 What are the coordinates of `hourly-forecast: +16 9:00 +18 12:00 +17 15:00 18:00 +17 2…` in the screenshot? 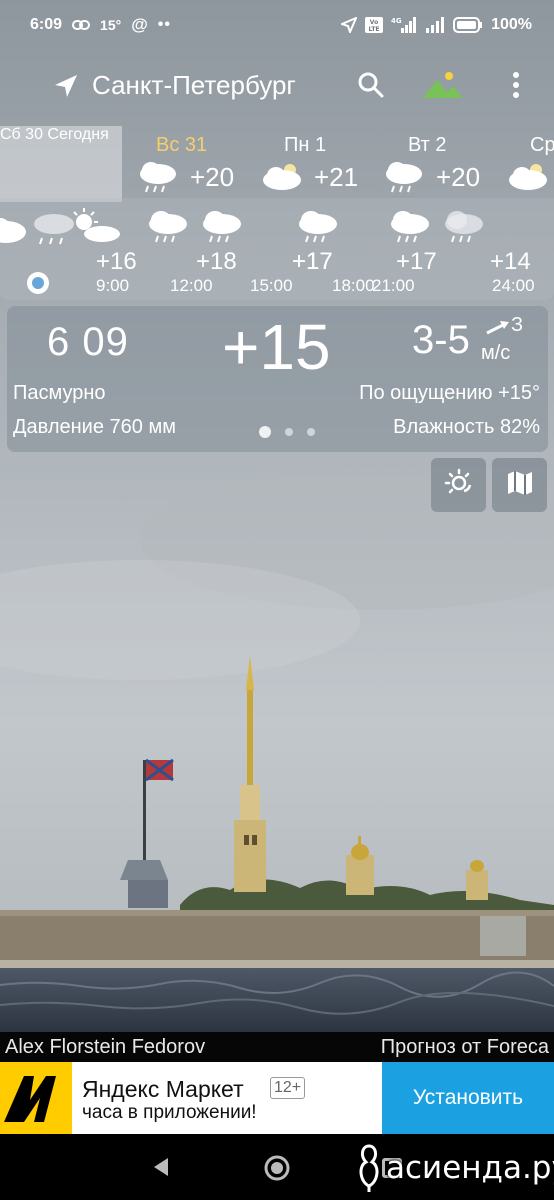 It's located at (277, 249).